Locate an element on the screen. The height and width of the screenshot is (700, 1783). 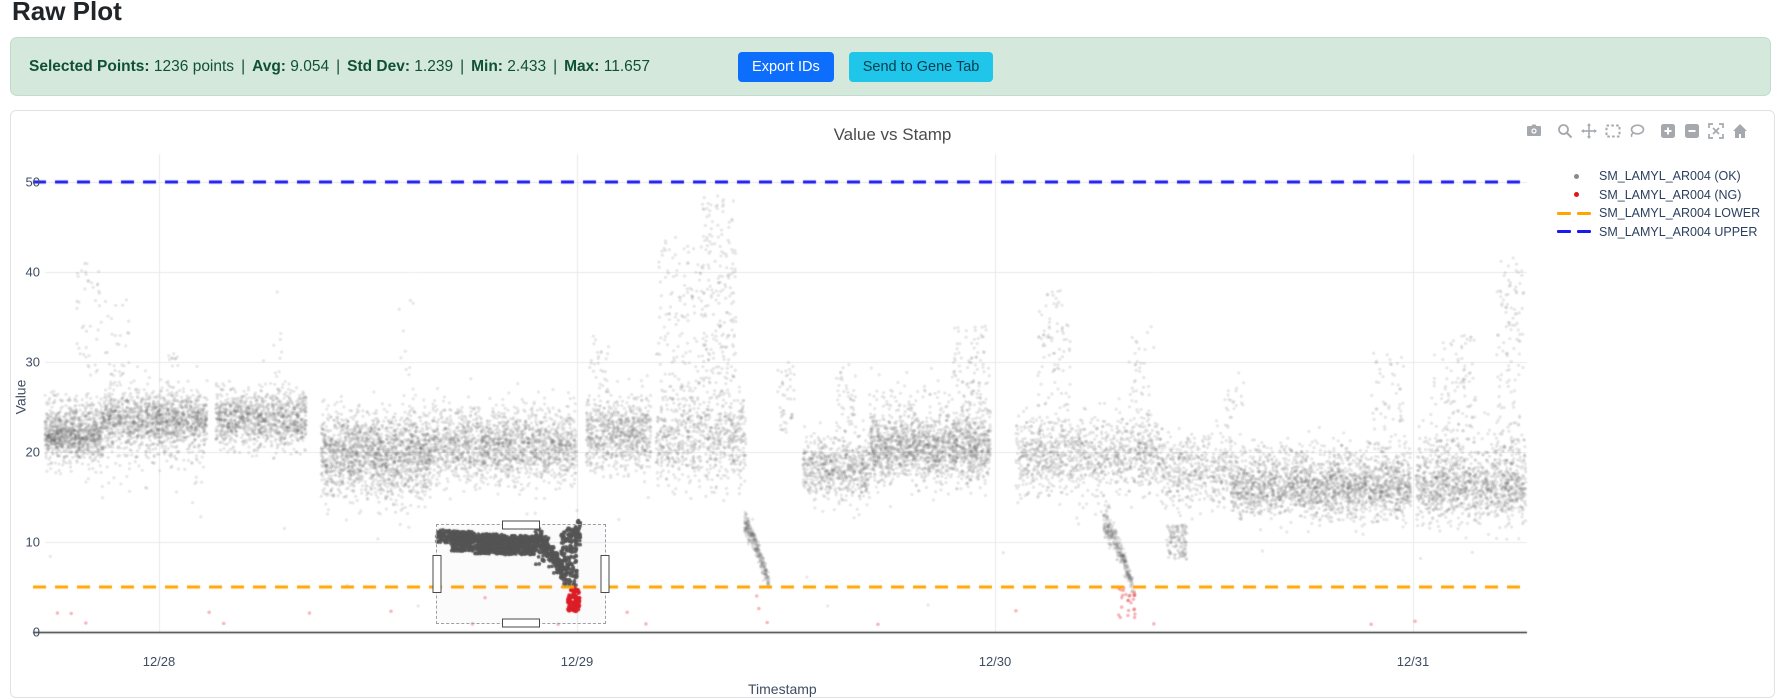
x-tick-label: 12/29 is located at coordinates (577, 661).